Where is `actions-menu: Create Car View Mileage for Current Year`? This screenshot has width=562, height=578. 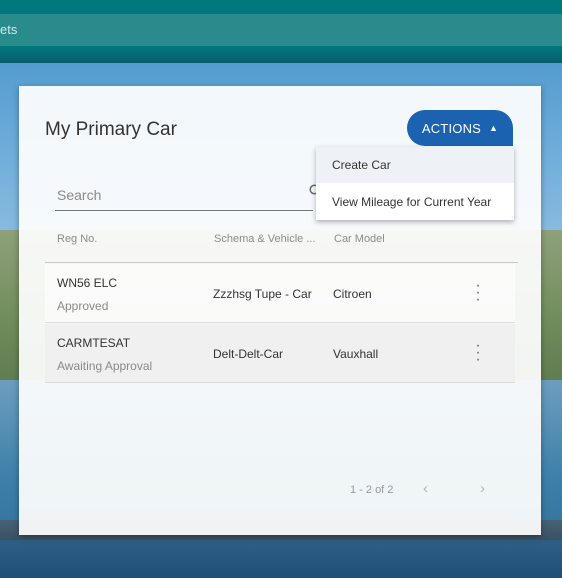 actions-menu: Create Car View Mileage for Current Year is located at coordinates (415, 183).